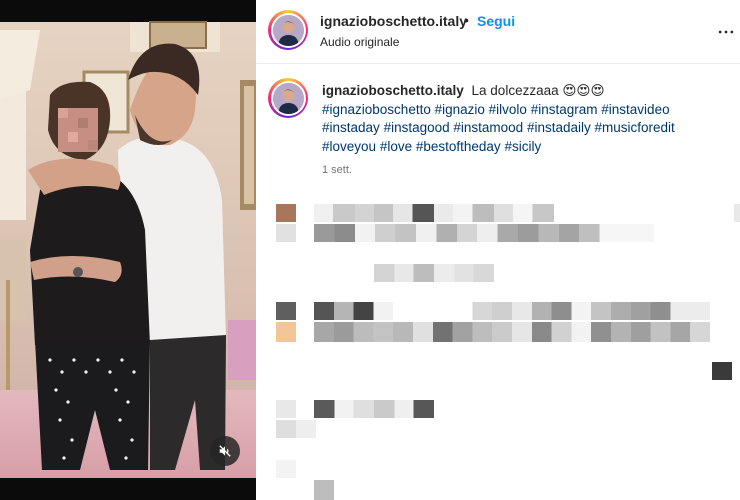 Image resolution: width=740 pixels, height=500 pixels. Describe the element at coordinates (351, 127) in the screenshot. I see `hashtag-link: #instaday` at that location.